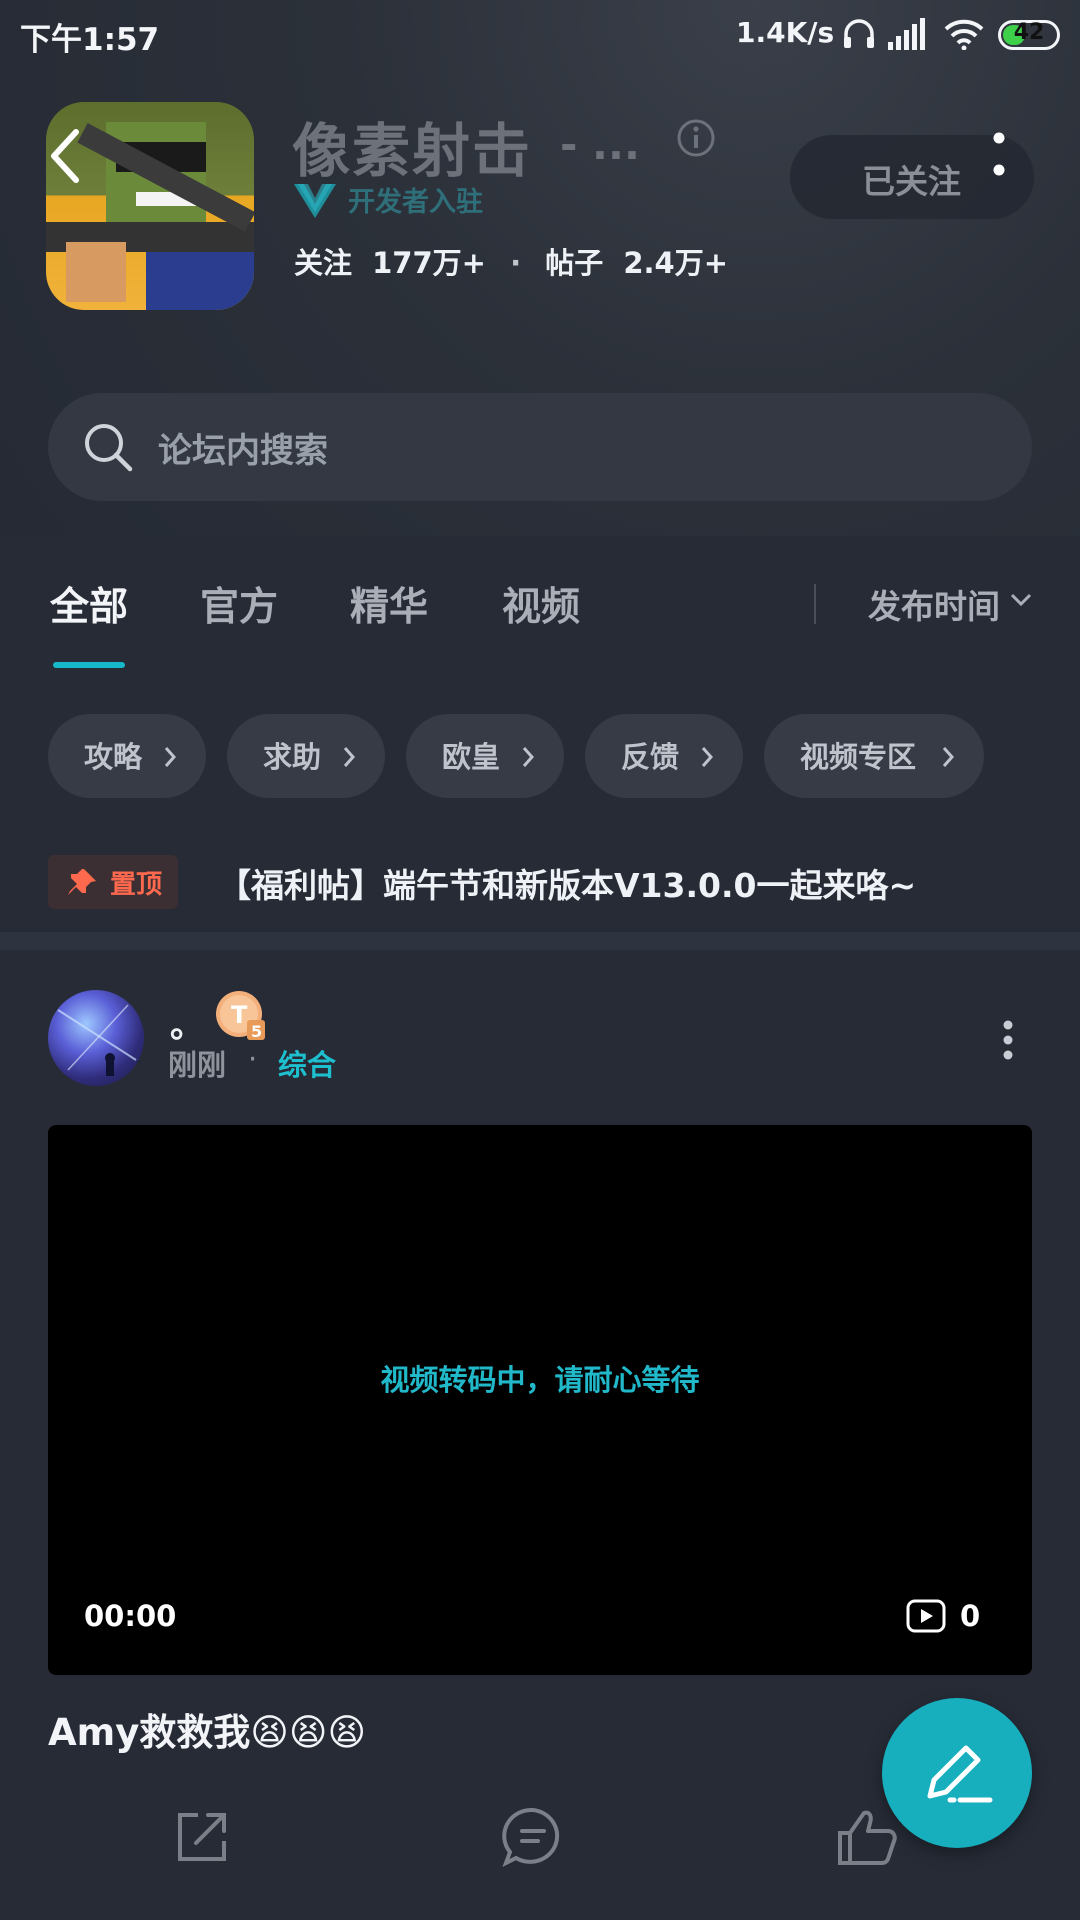 Image resolution: width=1080 pixels, height=1920 pixels. I want to click on pinned-post-title: 【福利帖】端午节和新版本V13.0.0一起来咯~, so click(567, 883).